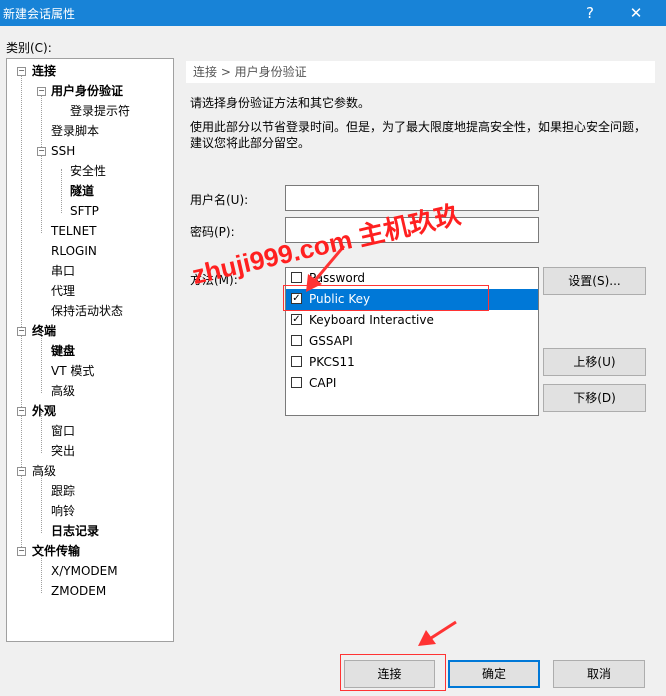  What do you see at coordinates (420, 72) in the screenshot?
I see `breadcrumb: 连接 > 用户身份验证` at bounding box center [420, 72].